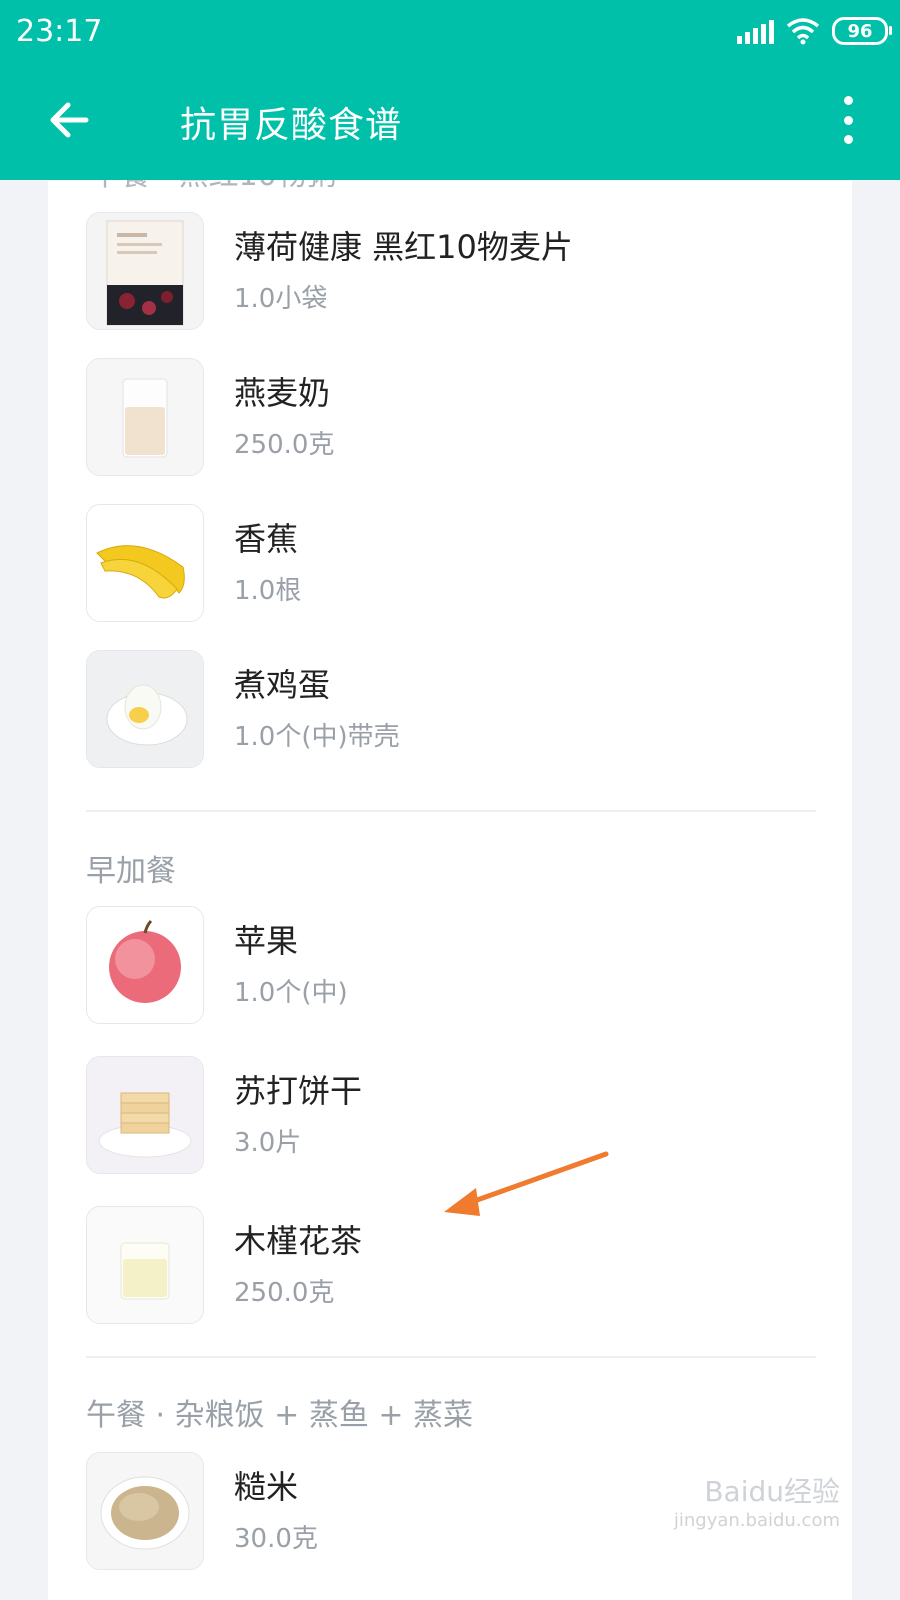 This screenshot has width=900, height=1600. Describe the element at coordinates (298, 1091) in the screenshot. I see `food-name: 苏打饼干` at that location.